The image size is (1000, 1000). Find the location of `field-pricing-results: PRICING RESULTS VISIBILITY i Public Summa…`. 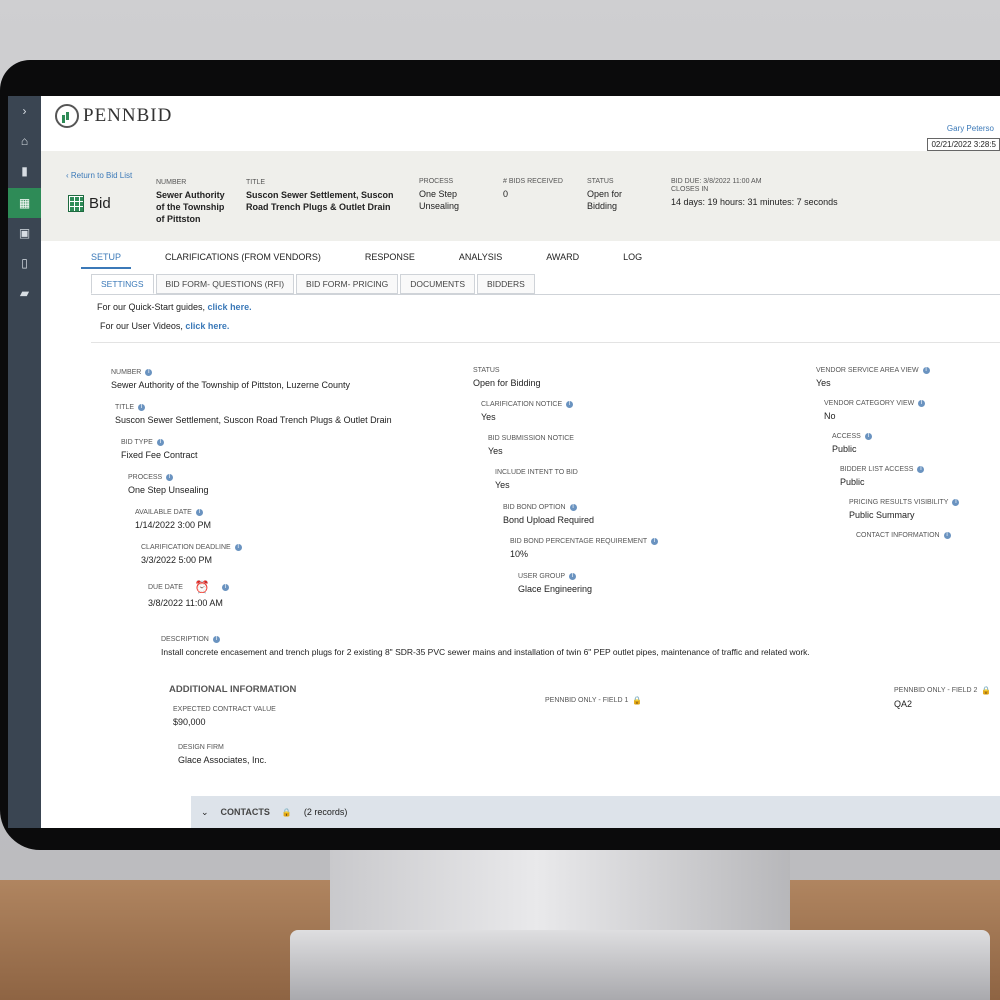

field-pricing-results: PRICING RESULTS VISIBILITY i Public Summa… is located at coordinates (904, 509).